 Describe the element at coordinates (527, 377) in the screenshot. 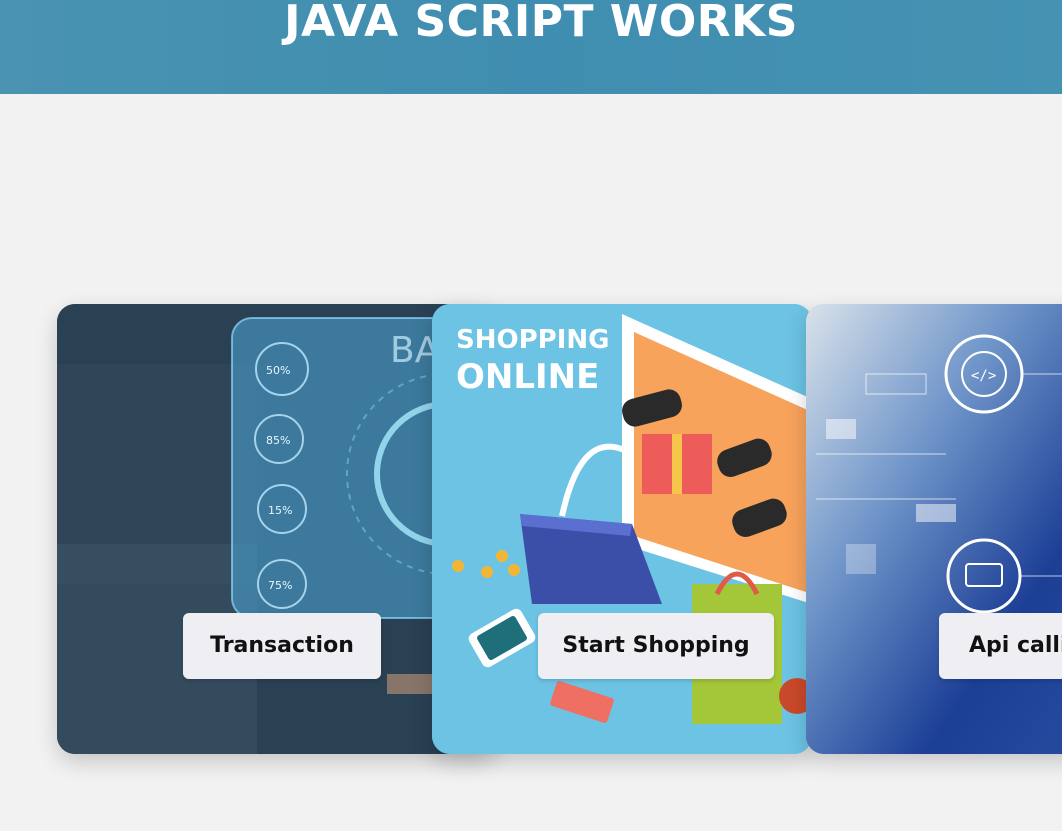

I see `online-heading: ONLINE` at that location.